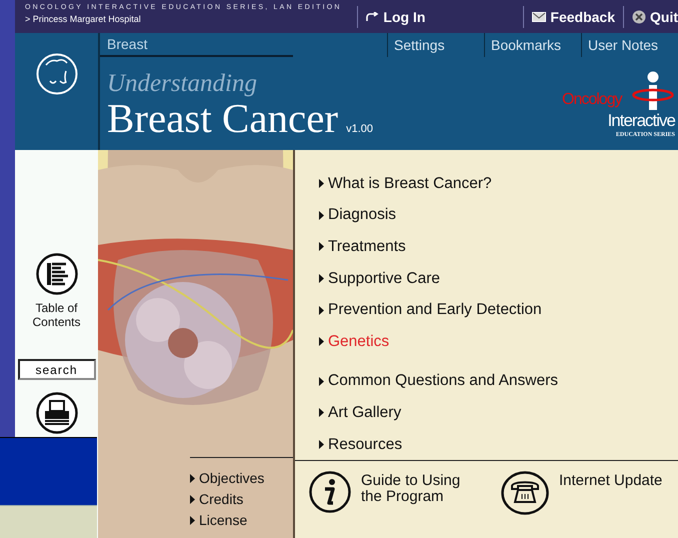  Describe the element at coordinates (498, 382) in the screenshot. I see `menu-item: Common Questions and Answers` at that location.